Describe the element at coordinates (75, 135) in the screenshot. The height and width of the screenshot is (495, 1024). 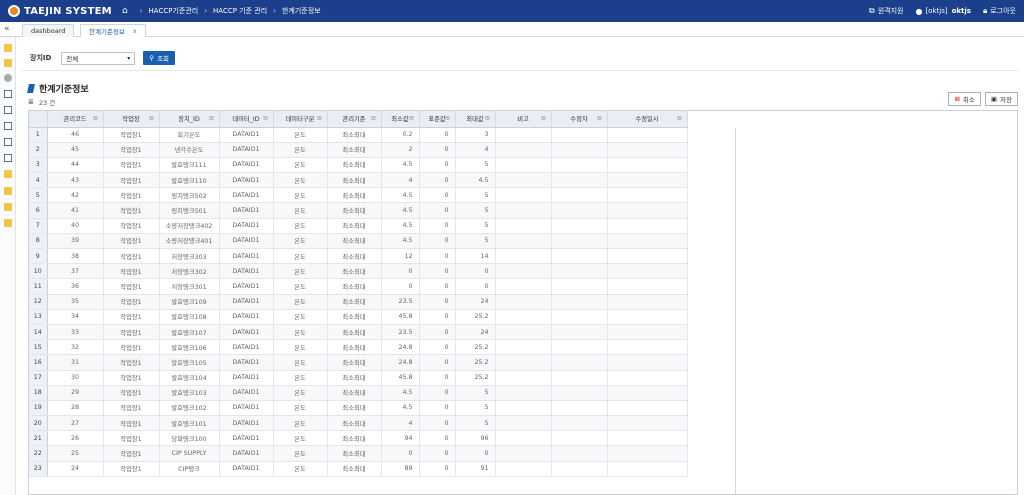
I see `table-cell: 46` at that location.